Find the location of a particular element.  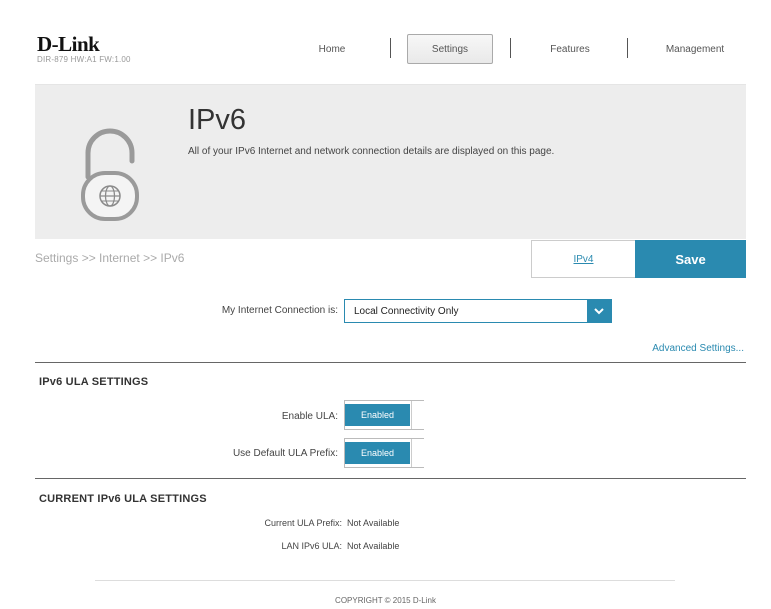

lock-globe-icon is located at coordinates (110, 174).